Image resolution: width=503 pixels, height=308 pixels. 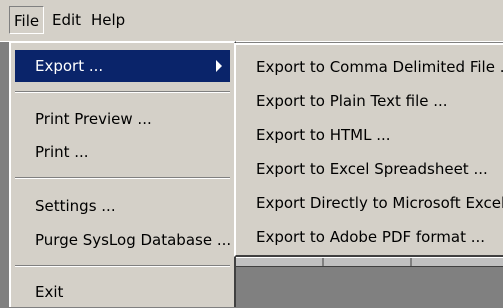 What do you see at coordinates (108, 20) in the screenshot?
I see `menu-help: Help` at bounding box center [108, 20].